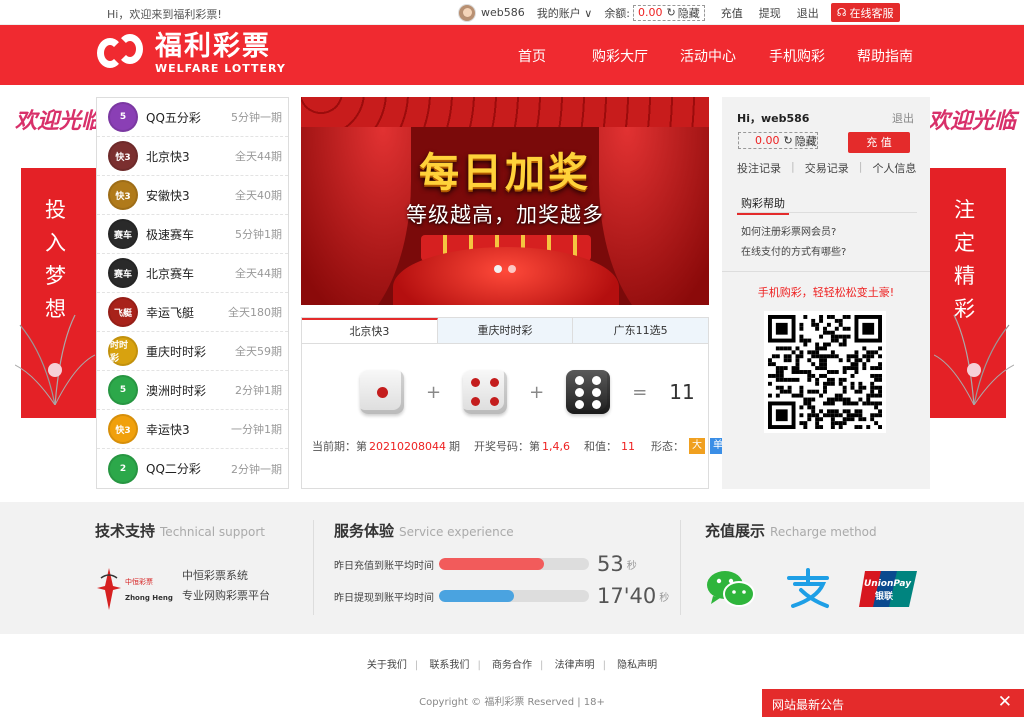 Image resolution: width=1024 pixels, height=717 pixels. I want to click on period-number: 20210208044, so click(407, 446).